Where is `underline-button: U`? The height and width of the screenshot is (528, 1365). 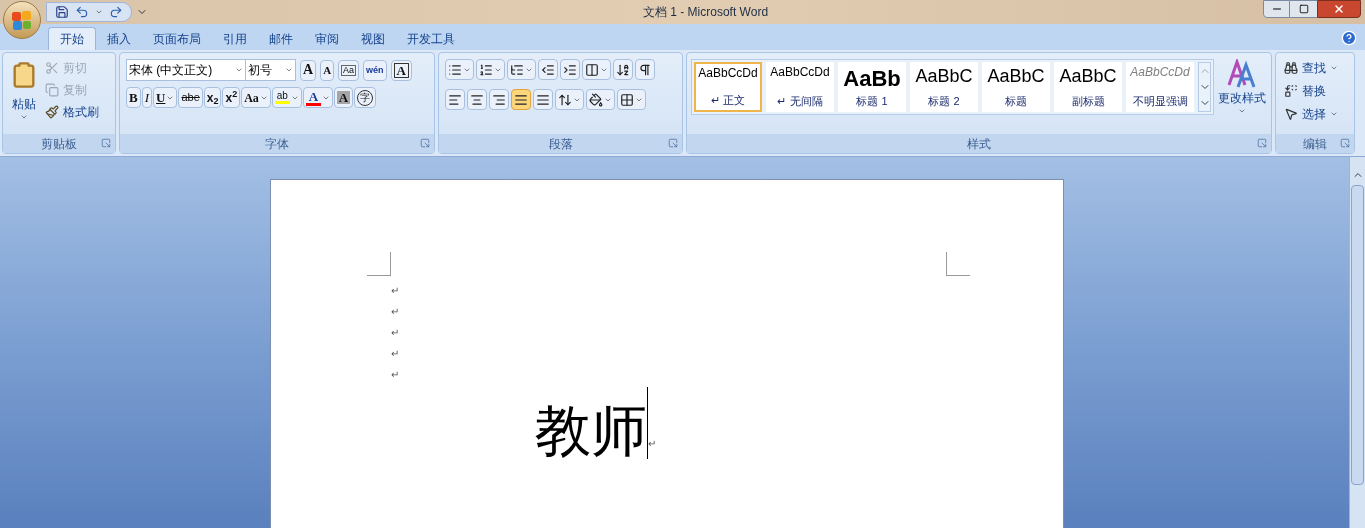
underline-button: U is located at coordinates (165, 97).